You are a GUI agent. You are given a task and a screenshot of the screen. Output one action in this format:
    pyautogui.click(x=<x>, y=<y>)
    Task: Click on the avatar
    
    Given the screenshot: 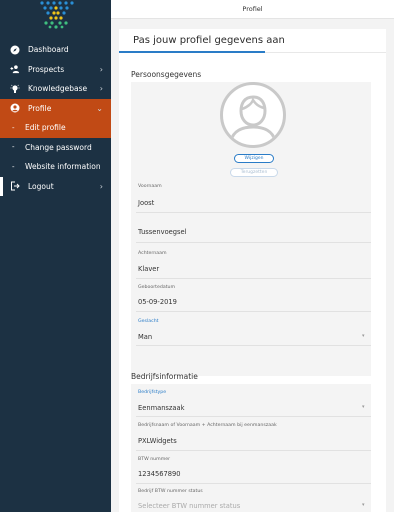 What is the action you would take?
    pyautogui.click(x=253, y=115)
    